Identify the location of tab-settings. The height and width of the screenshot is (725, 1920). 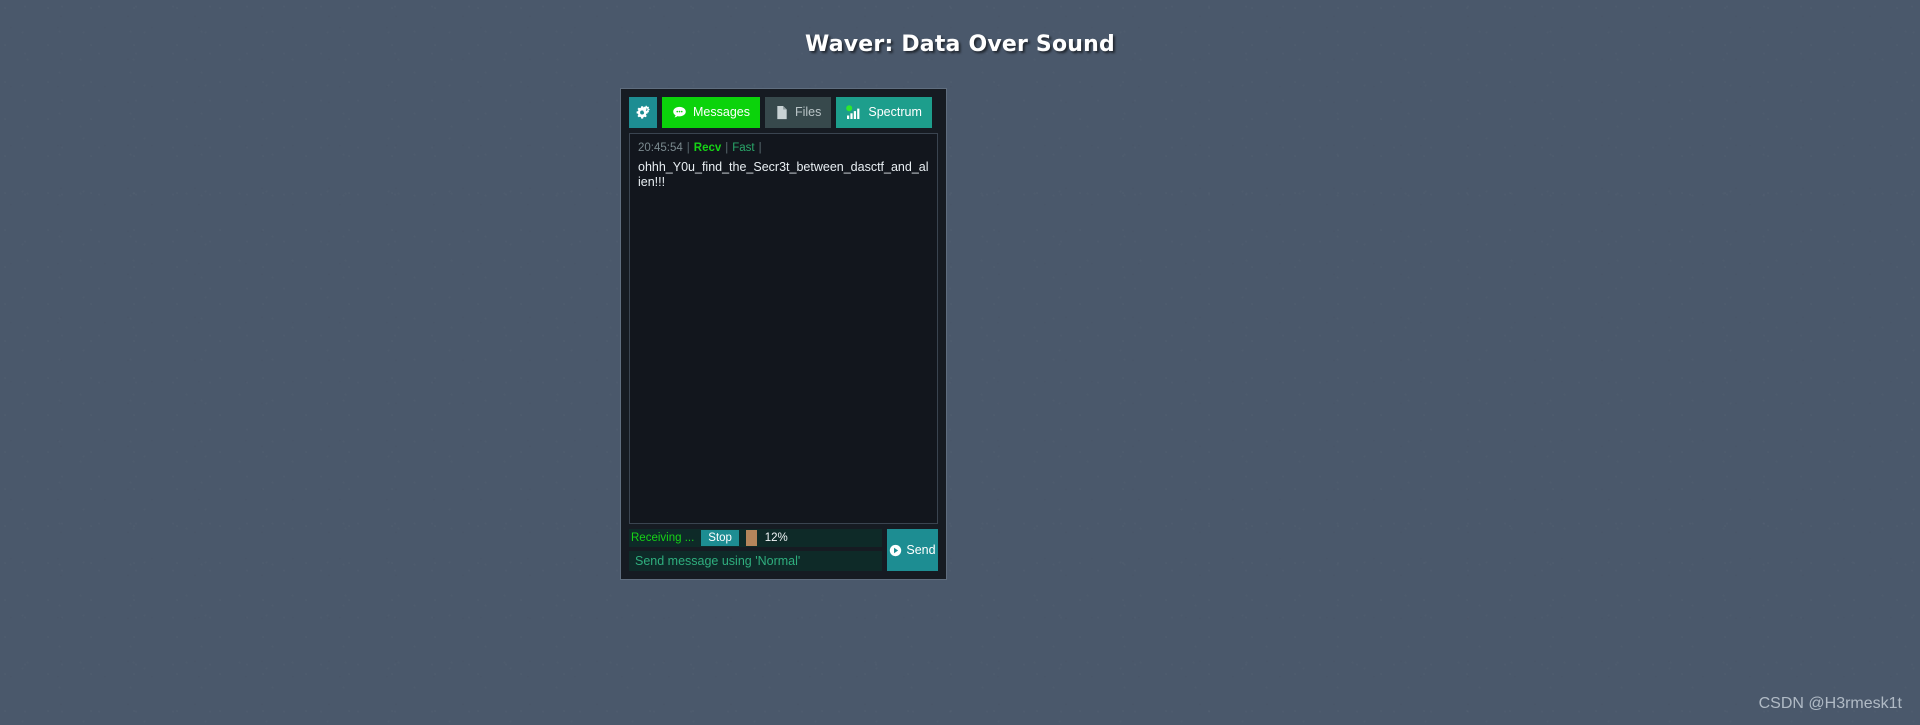
(643, 112).